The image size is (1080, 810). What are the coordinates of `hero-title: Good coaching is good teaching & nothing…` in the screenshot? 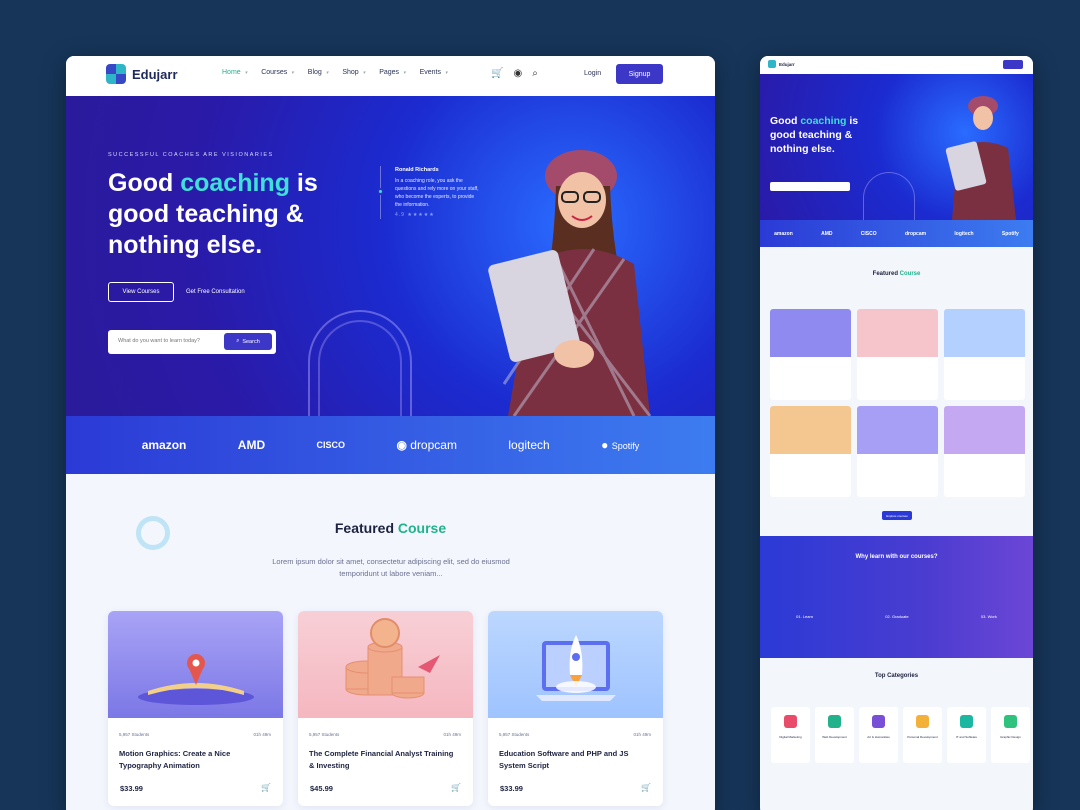 It's located at (213, 214).